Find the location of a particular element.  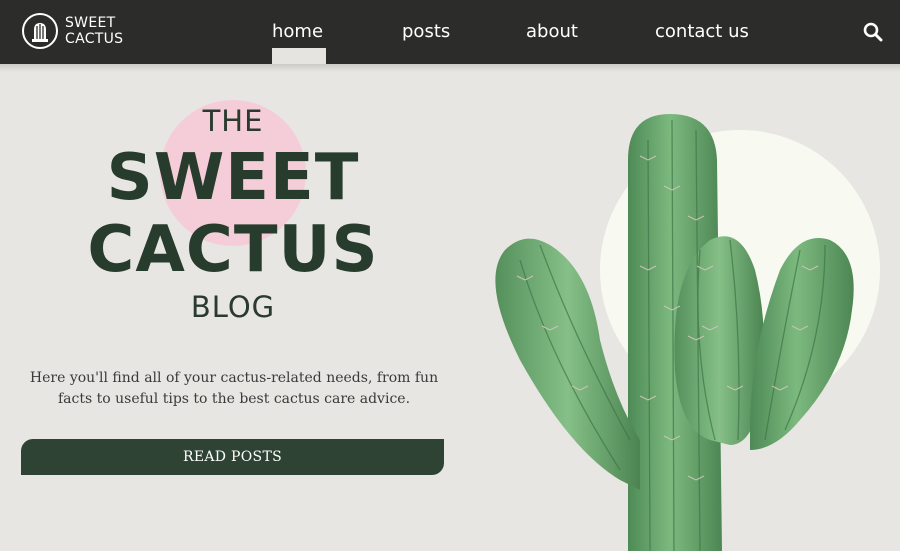

nav-posts: posts is located at coordinates (426, 32).